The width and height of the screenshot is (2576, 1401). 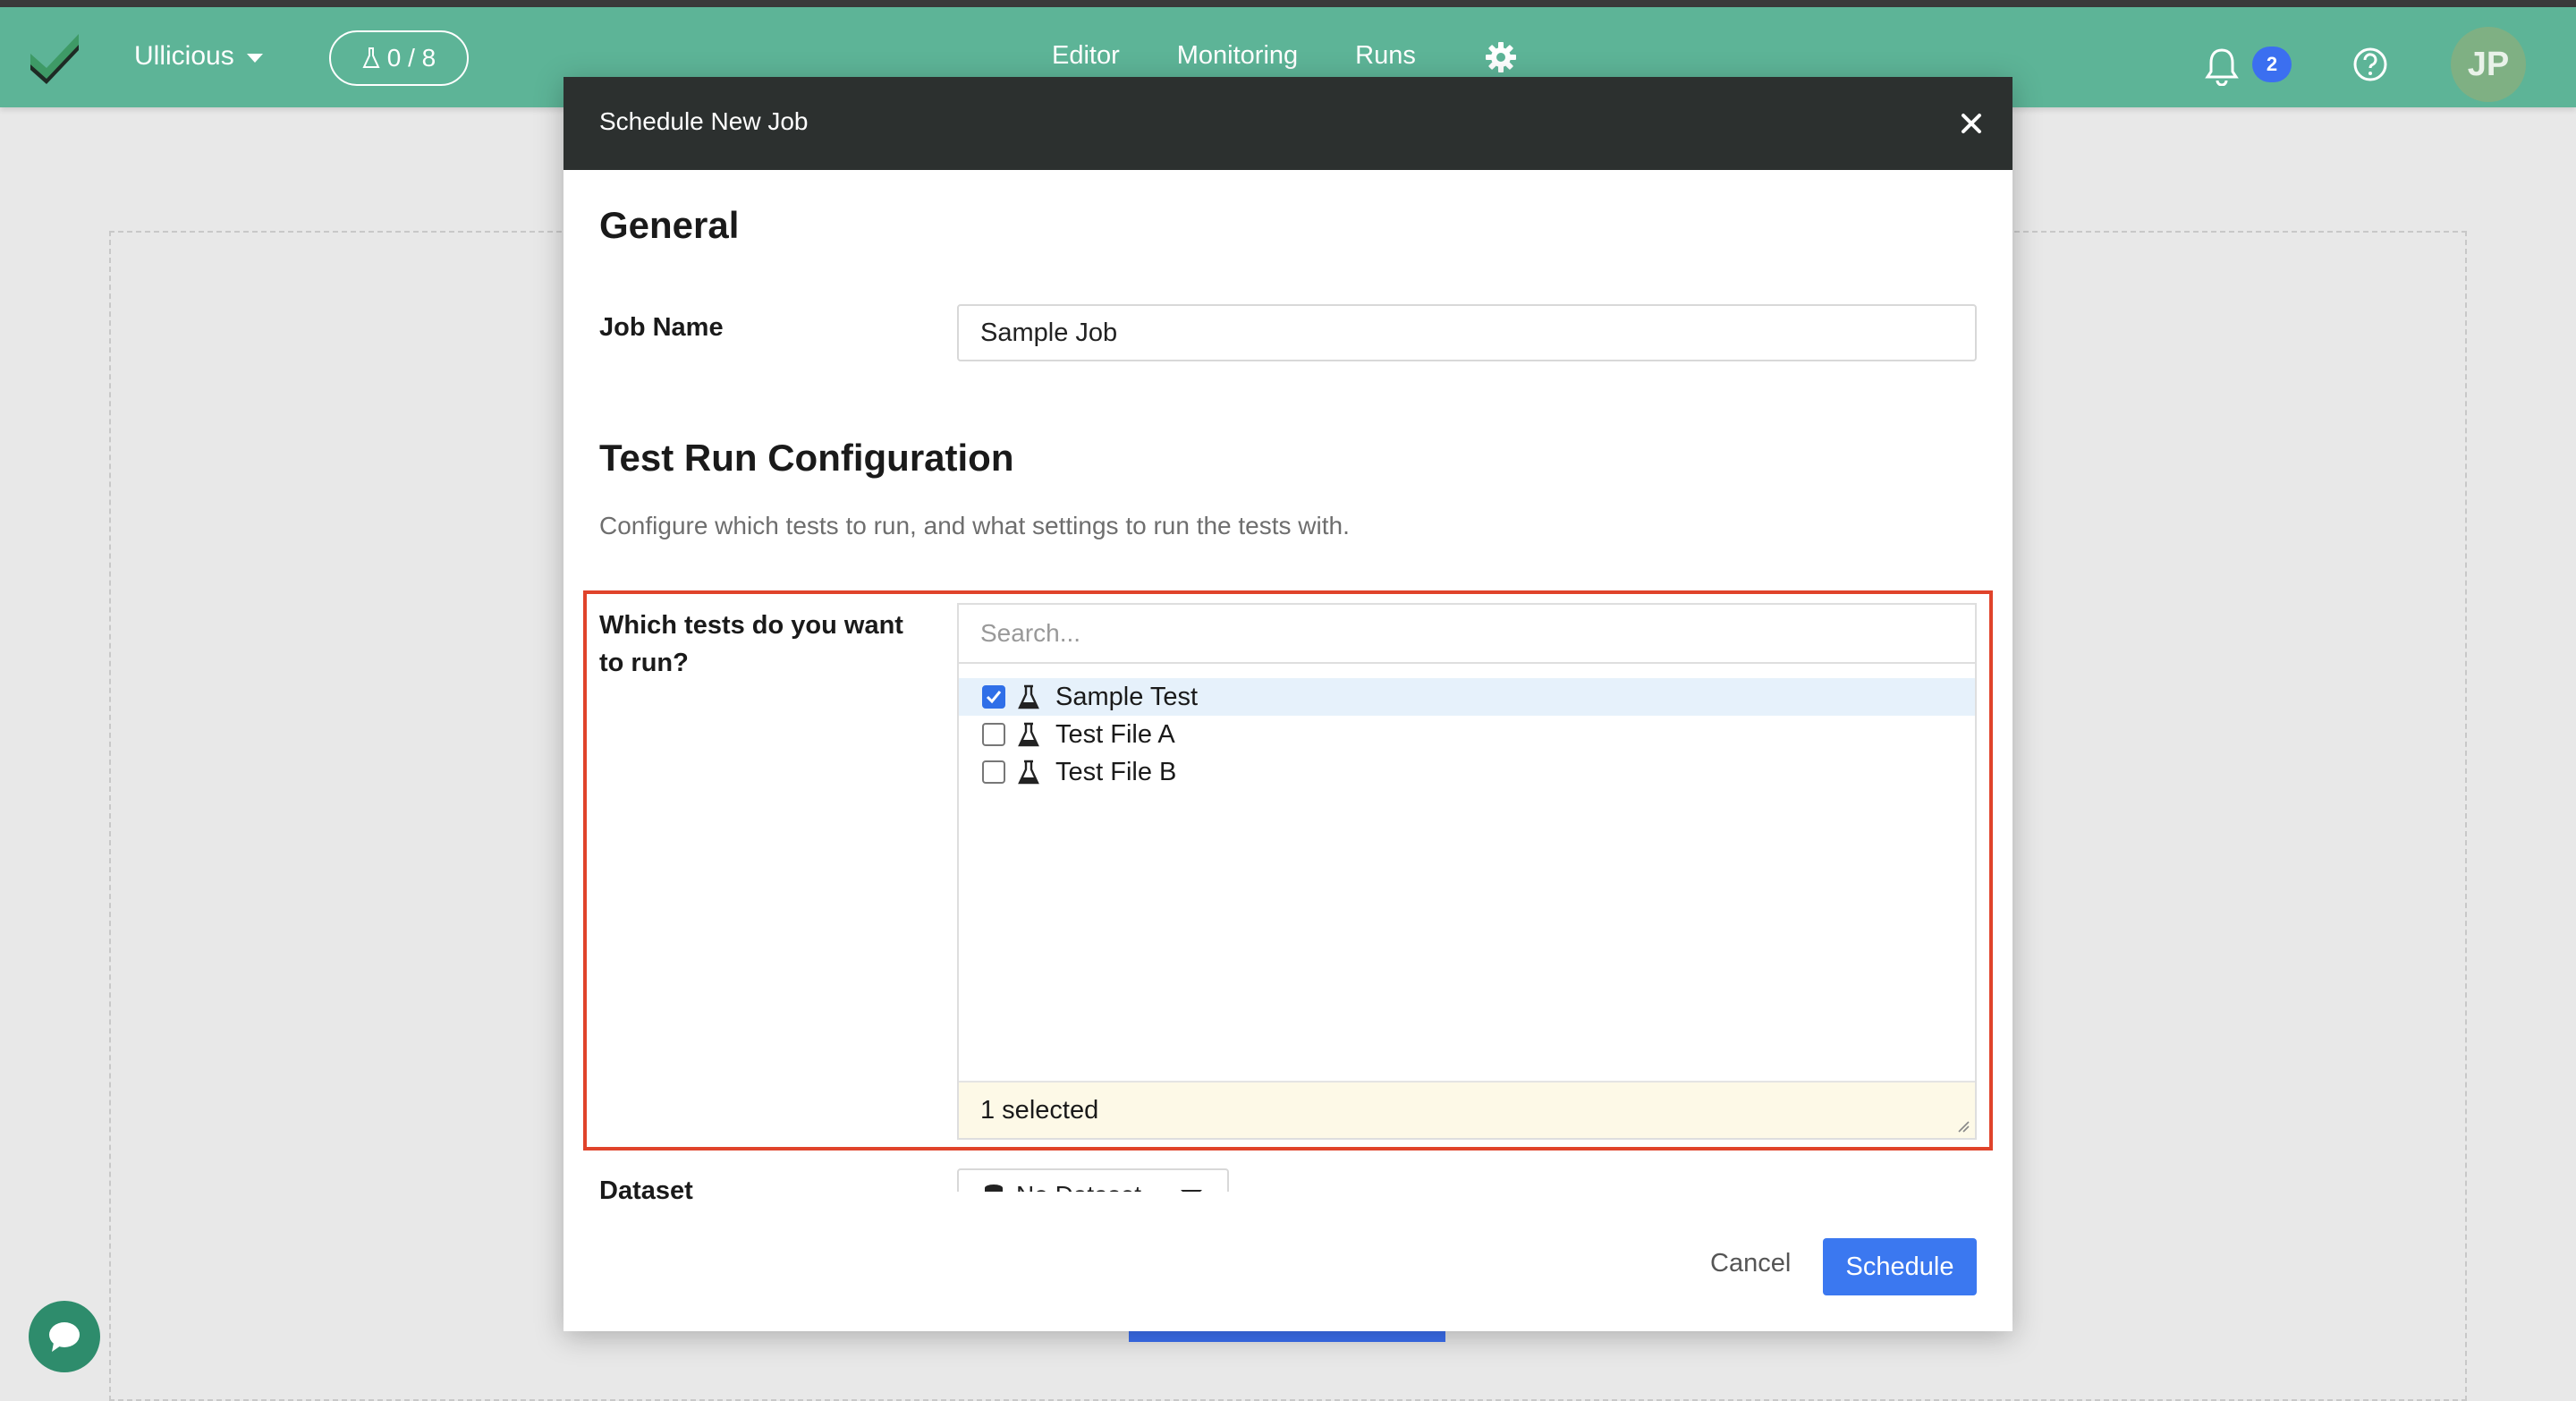 I want to click on selection-summary: 1 selected, so click(x=1467, y=1109).